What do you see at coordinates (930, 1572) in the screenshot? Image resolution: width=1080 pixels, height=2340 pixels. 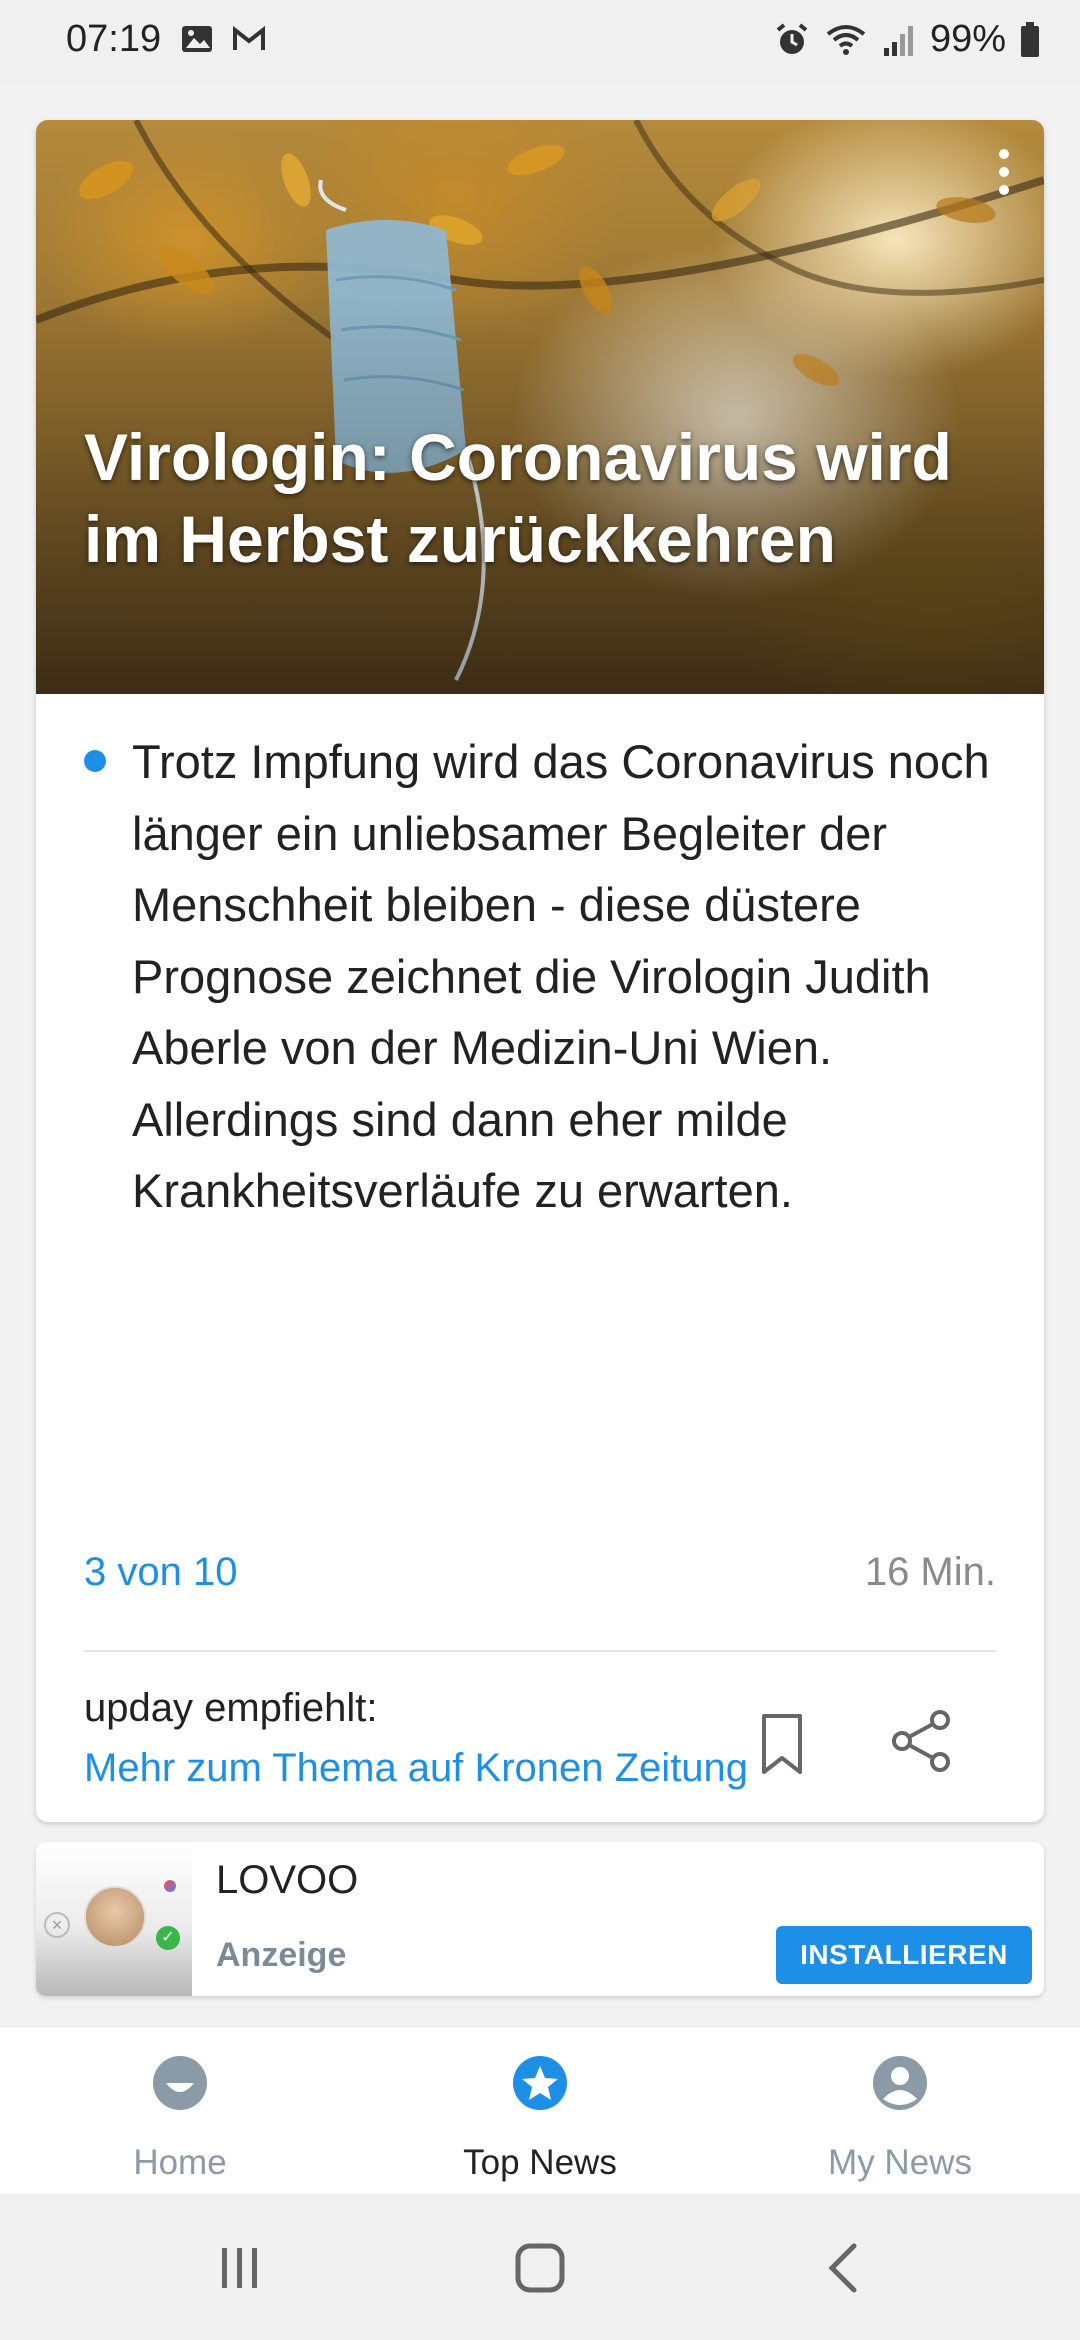 I see `article-duration: 16 Min.` at bounding box center [930, 1572].